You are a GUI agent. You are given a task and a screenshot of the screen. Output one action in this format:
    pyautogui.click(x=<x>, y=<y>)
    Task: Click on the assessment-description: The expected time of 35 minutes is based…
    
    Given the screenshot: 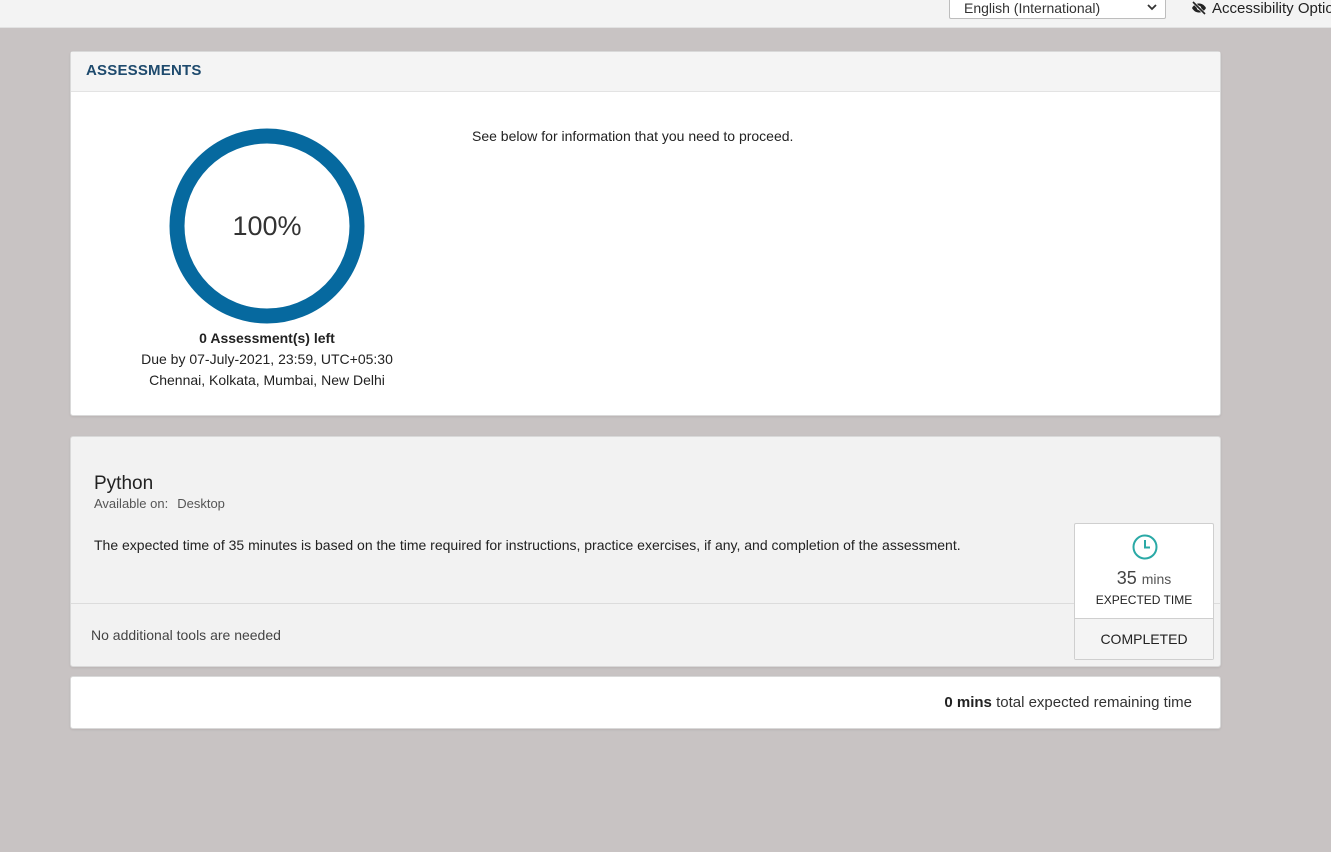 What is the action you would take?
    pyautogui.click(x=527, y=545)
    